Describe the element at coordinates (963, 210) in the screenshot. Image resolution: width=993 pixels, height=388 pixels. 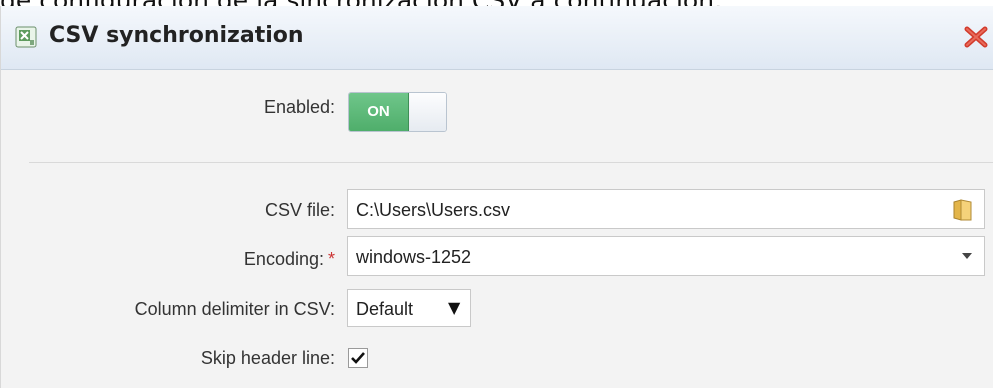
I see `folder-icon` at that location.